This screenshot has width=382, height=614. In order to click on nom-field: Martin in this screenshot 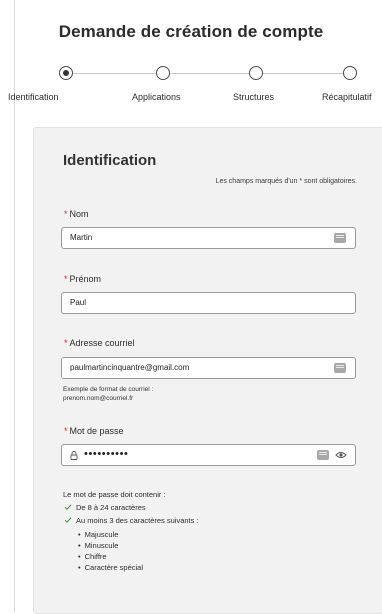, I will do `click(208, 238)`.